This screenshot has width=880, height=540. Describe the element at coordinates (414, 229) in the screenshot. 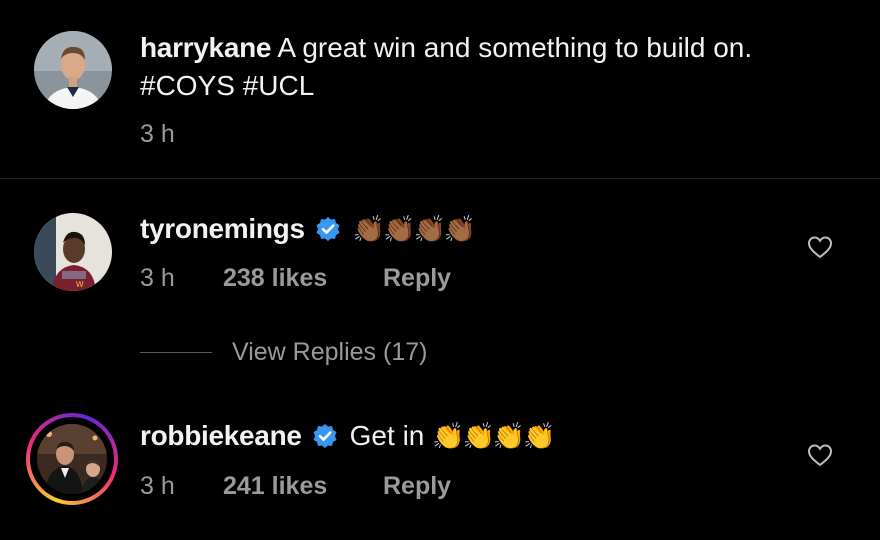

I see `clapping-hands-icon: 👏🏾👏🏾👏🏾👏🏾` at that location.